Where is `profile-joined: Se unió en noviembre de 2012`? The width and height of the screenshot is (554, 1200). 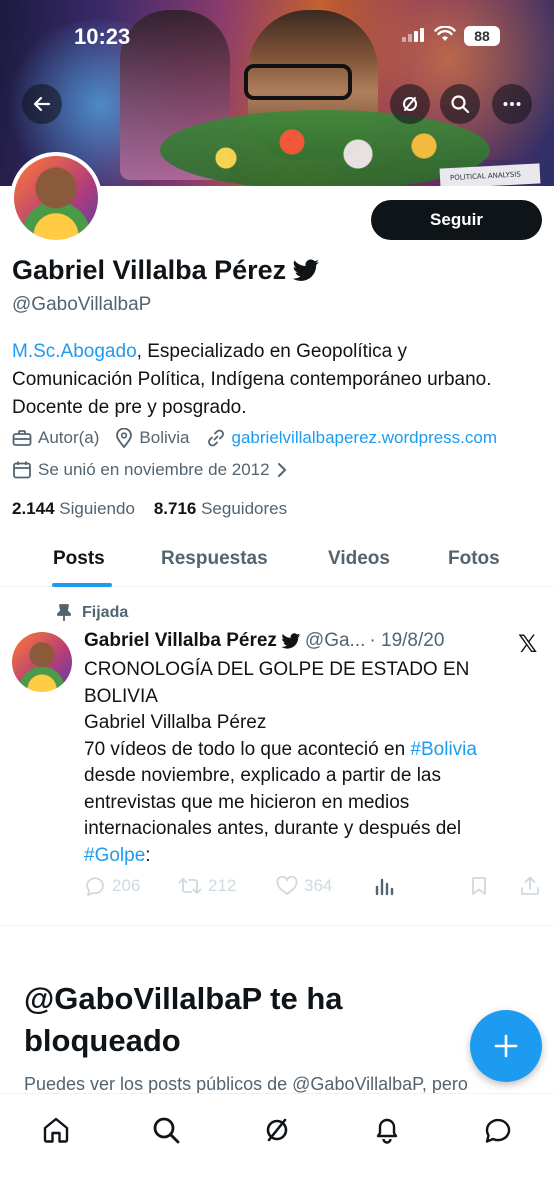
profile-joined: Se unió en noviembre de 2012 is located at coordinates (150, 470).